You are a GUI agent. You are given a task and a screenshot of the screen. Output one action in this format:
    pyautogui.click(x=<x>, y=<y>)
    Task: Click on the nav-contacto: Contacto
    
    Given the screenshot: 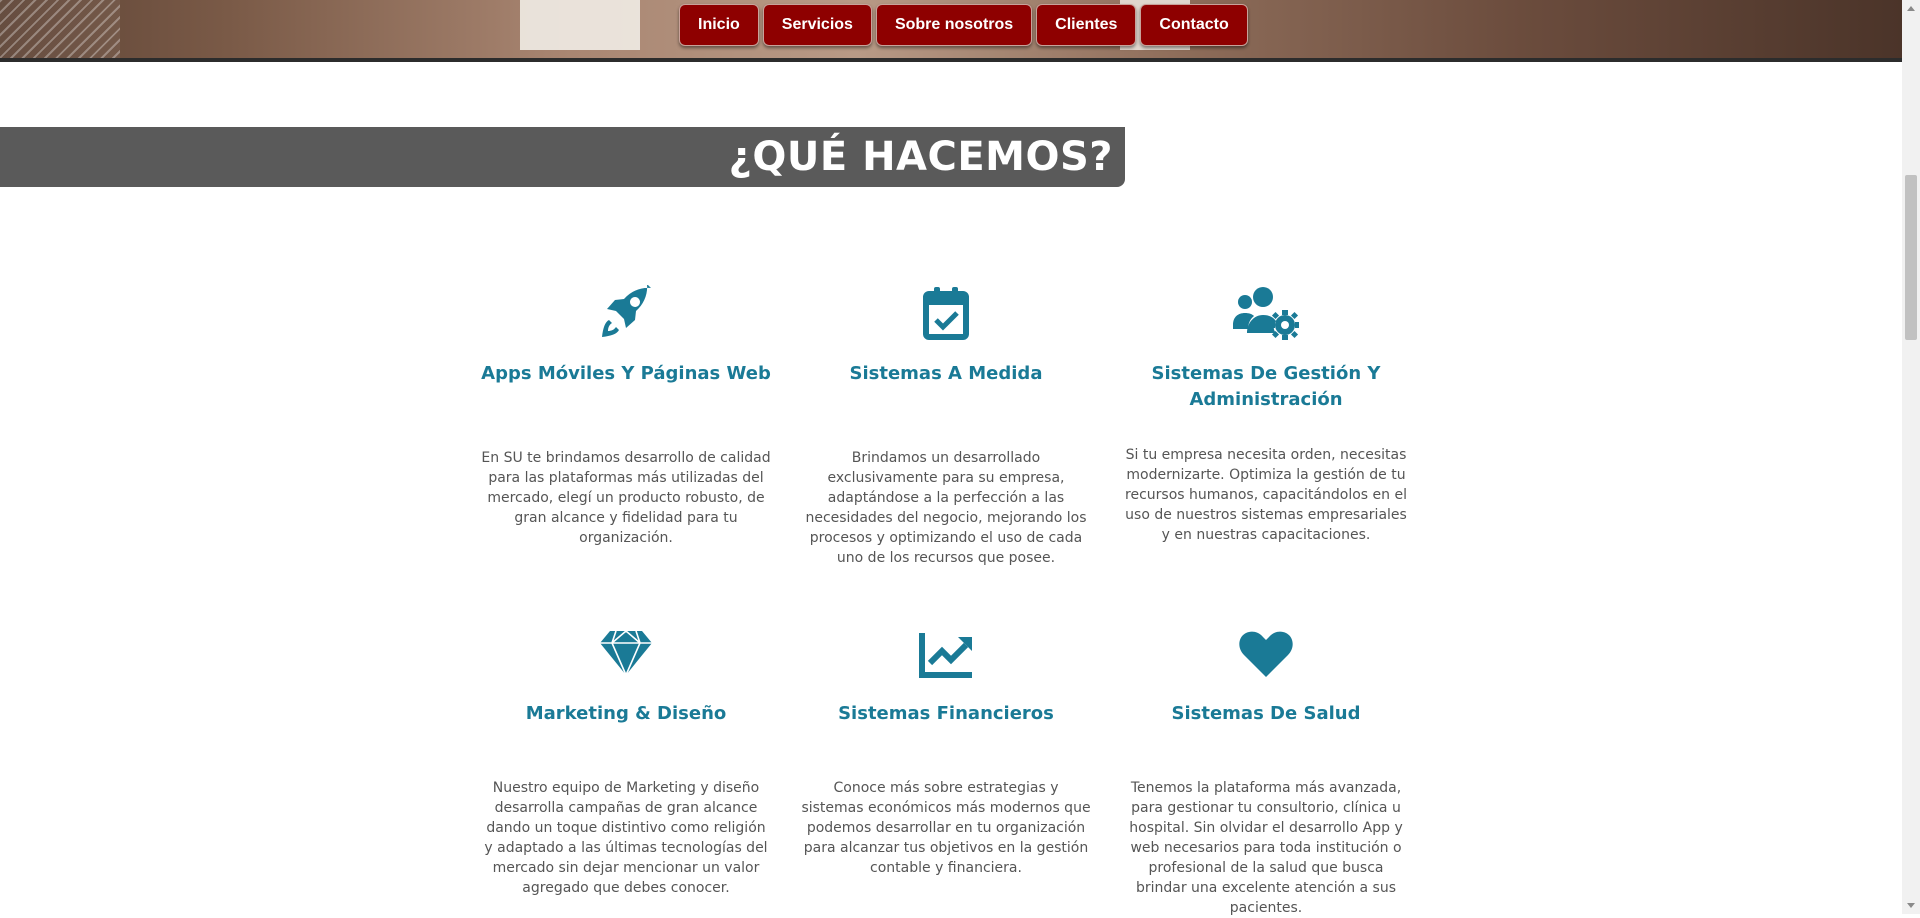 What is the action you would take?
    pyautogui.click(x=1194, y=25)
    